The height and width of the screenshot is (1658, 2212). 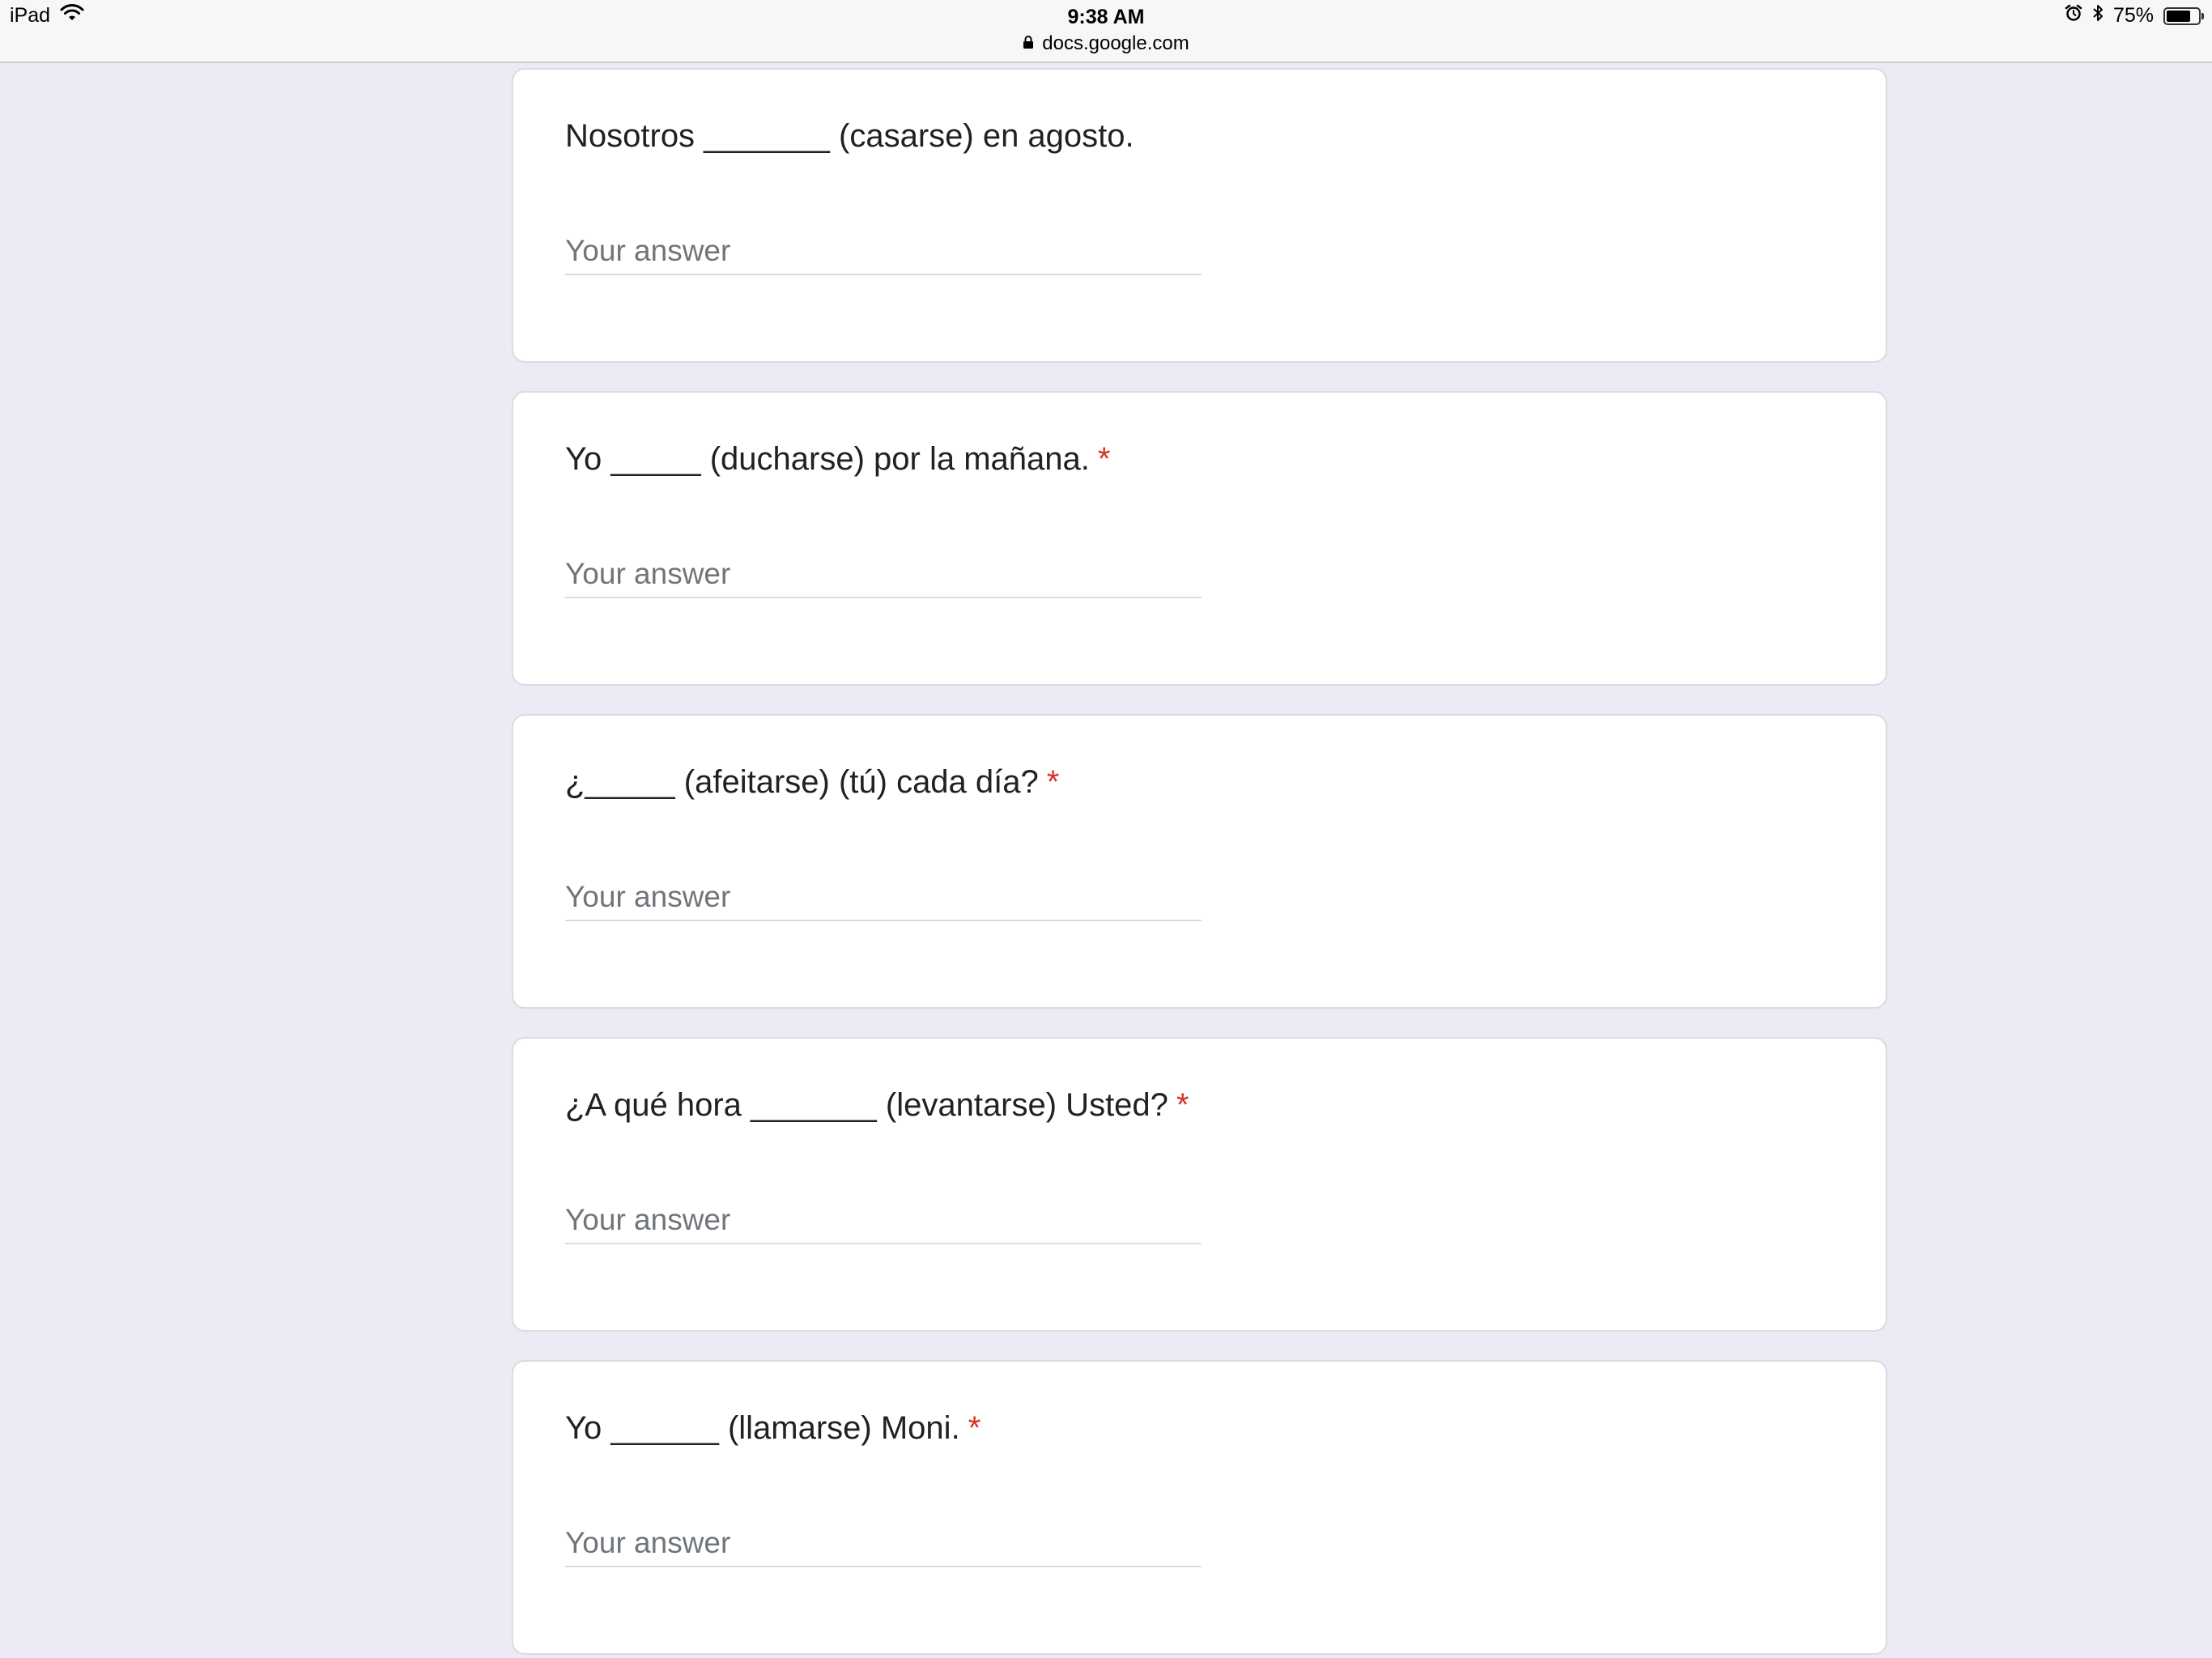 What do you see at coordinates (828, 459) in the screenshot?
I see `question-text: Yo _____ (ducharse) por la mañana.` at bounding box center [828, 459].